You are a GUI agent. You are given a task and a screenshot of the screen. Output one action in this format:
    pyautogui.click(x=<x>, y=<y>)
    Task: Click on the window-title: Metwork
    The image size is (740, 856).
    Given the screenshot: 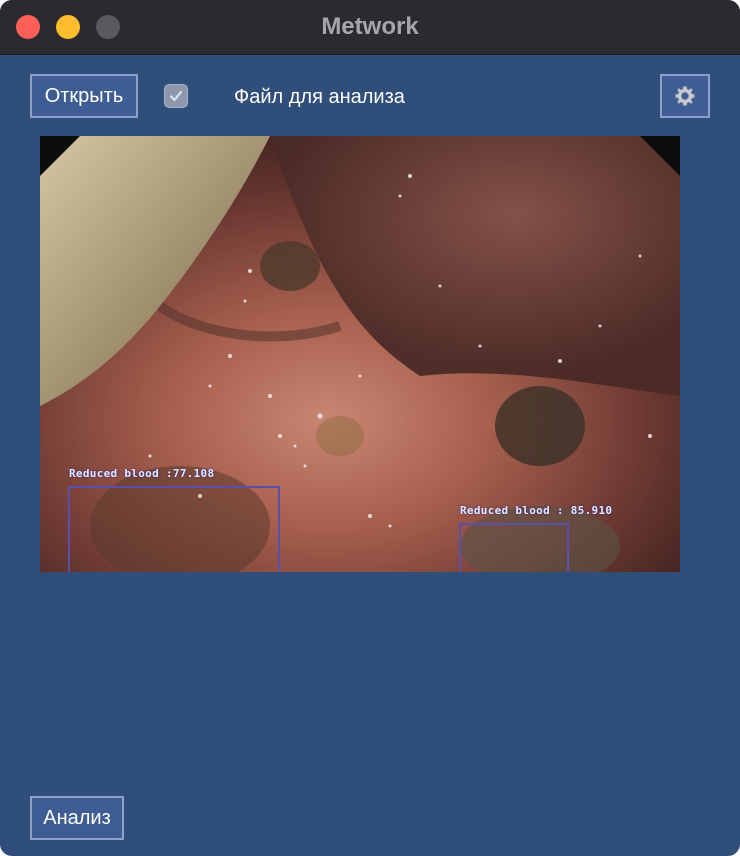 What is the action you would take?
    pyautogui.click(x=370, y=26)
    